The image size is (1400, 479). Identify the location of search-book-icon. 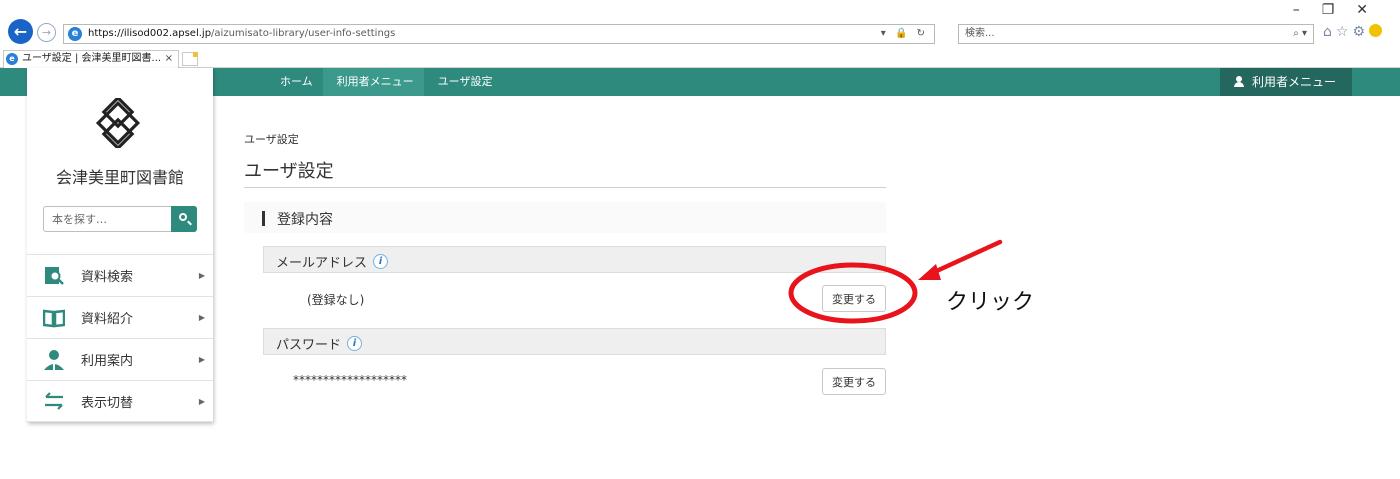
(54, 275).